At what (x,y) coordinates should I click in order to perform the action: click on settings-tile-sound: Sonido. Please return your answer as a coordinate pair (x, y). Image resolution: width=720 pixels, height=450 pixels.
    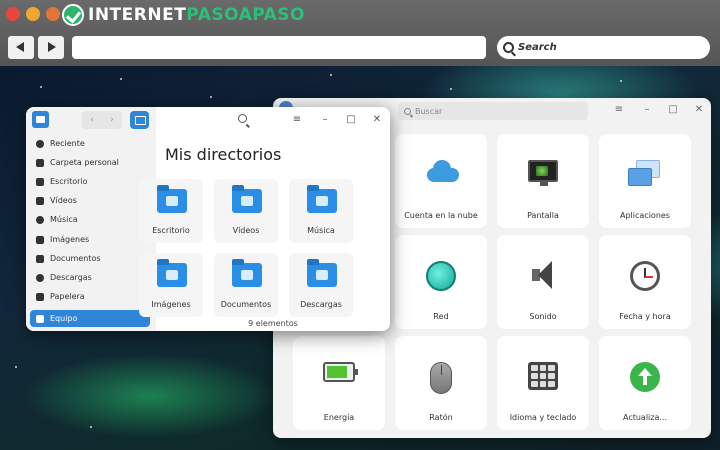
    Looking at the image, I should click on (543, 282).